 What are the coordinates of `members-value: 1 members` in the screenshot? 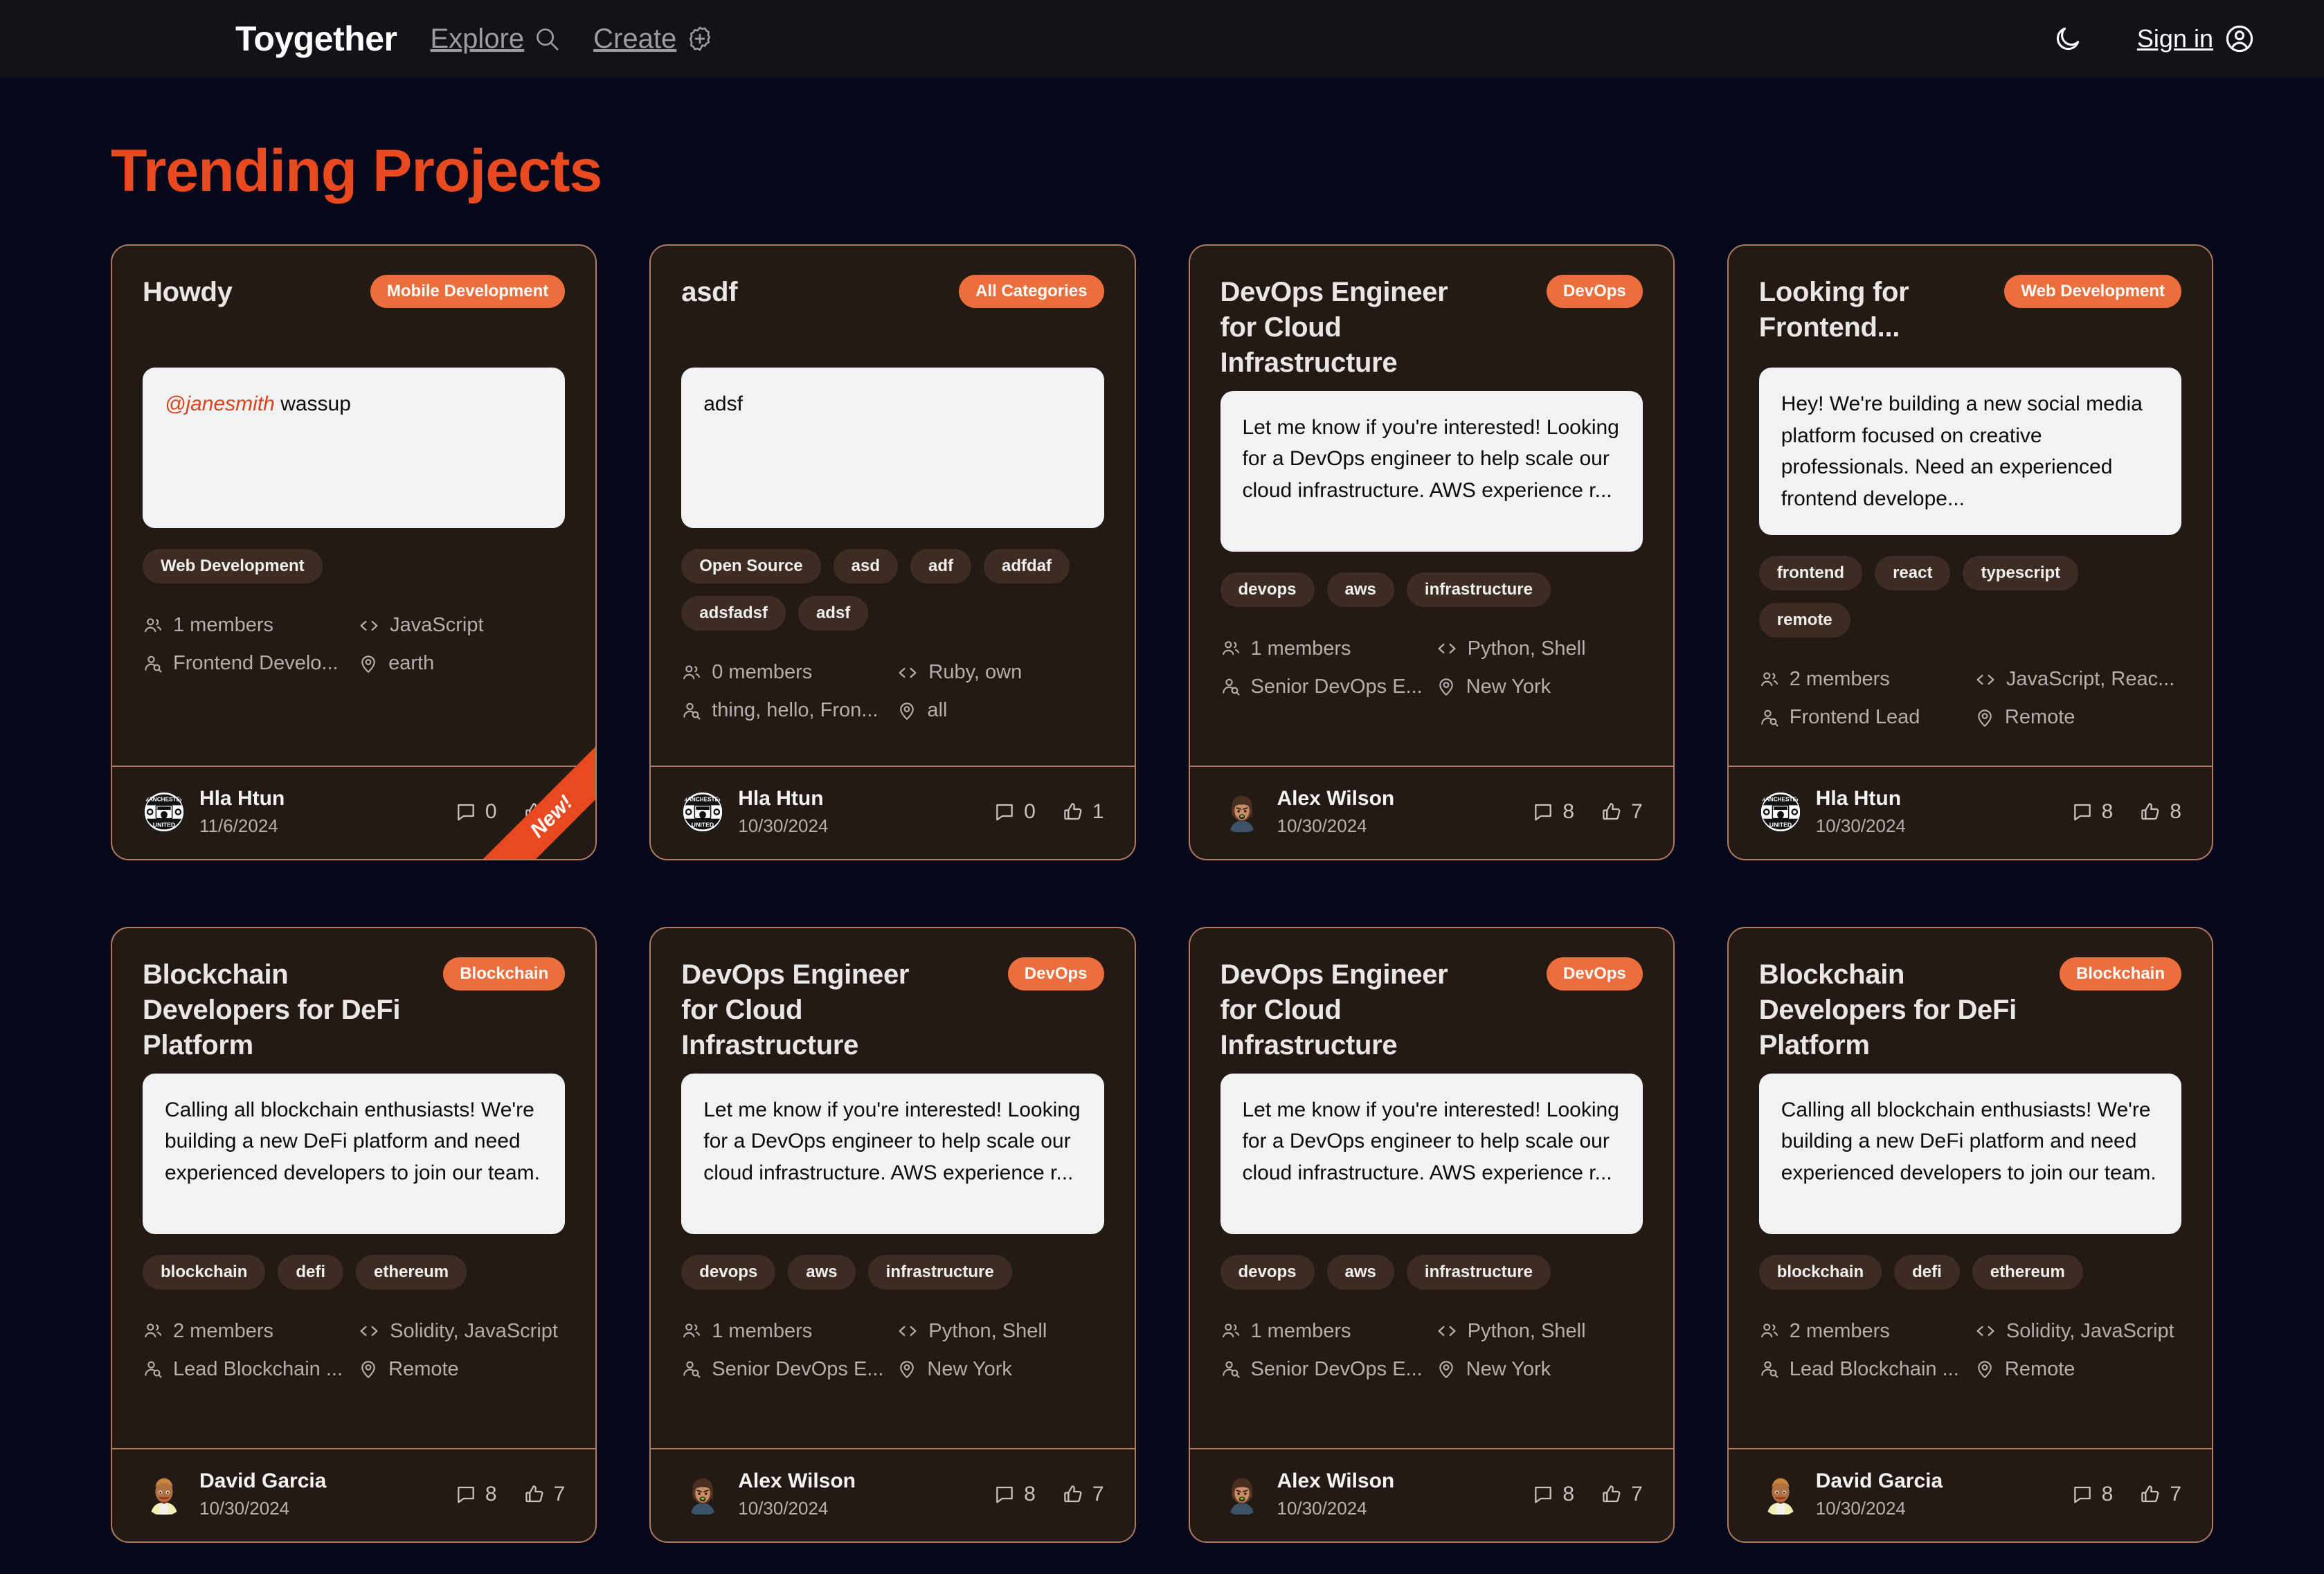 It's located at (762, 1330).